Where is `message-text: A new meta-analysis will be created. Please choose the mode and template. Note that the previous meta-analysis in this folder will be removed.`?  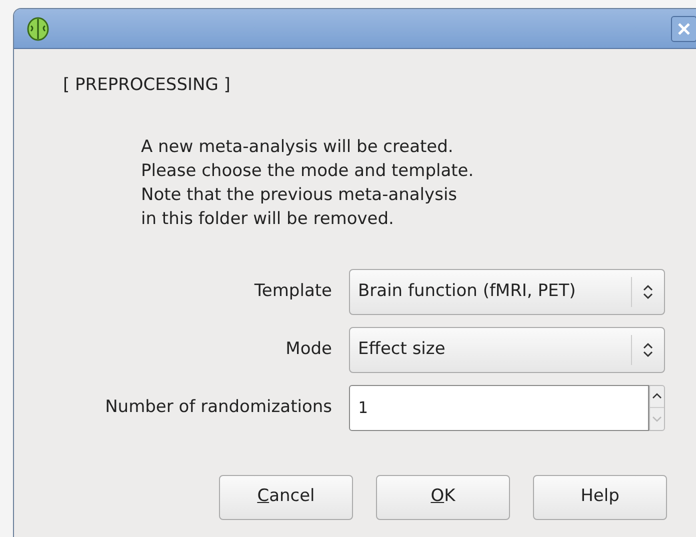 message-text: A new meta-analysis will be created. Please choose the mode and template. Note that the previous meta-analysis in this folder will be removed. is located at coordinates (307, 183).